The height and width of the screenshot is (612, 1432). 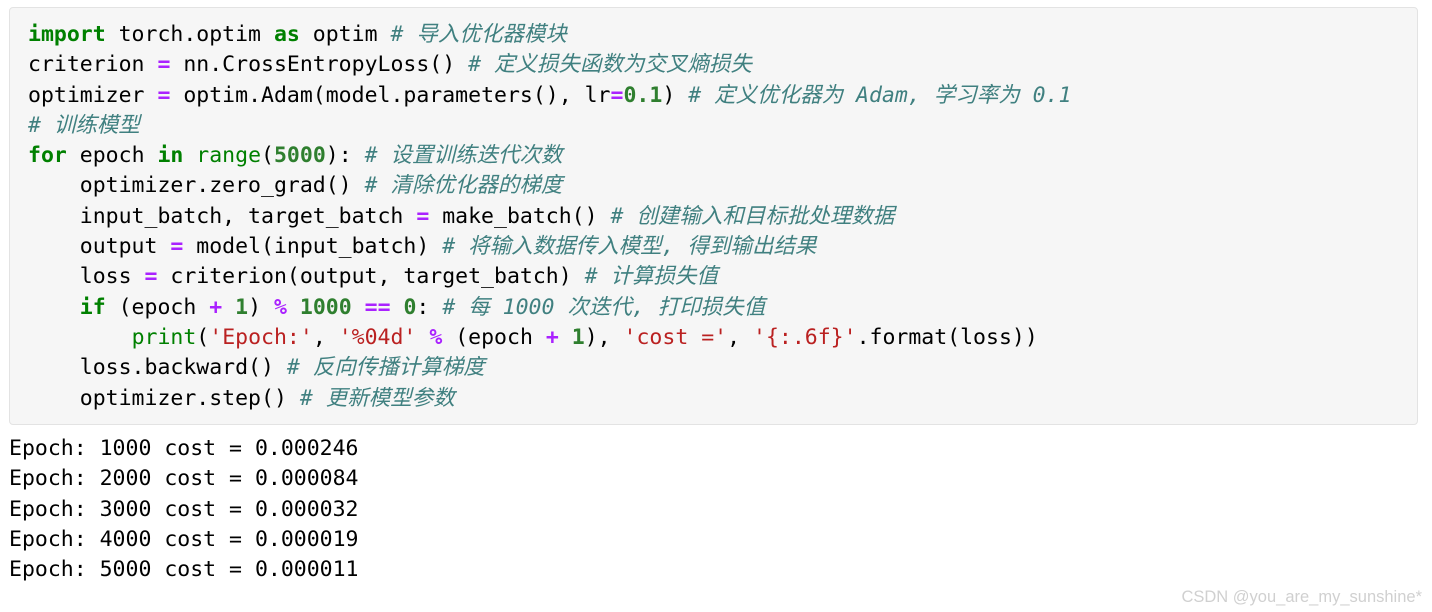 What do you see at coordinates (93, 95) in the screenshot?
I see `code-token-txt: optimizer` at bounding box center [93, 95].